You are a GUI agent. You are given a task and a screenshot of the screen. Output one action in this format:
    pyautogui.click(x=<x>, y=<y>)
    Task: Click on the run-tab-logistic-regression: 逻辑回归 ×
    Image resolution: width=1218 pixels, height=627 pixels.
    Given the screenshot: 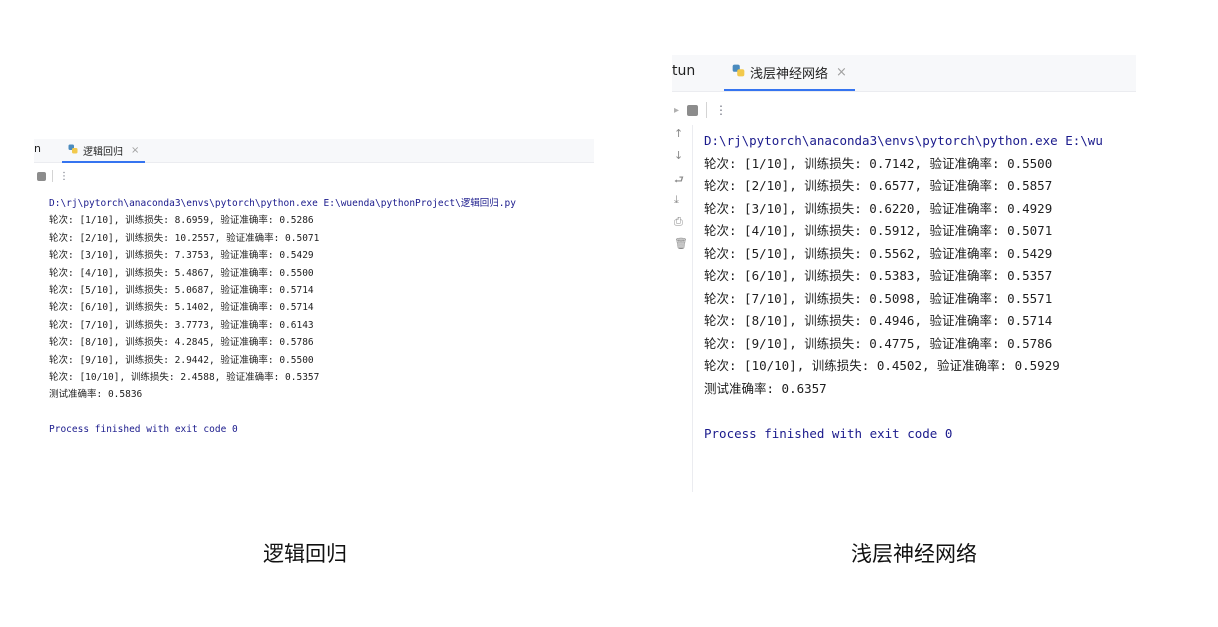 What is the action you would take?
    pyautogui.click(x=104, y=151)
    